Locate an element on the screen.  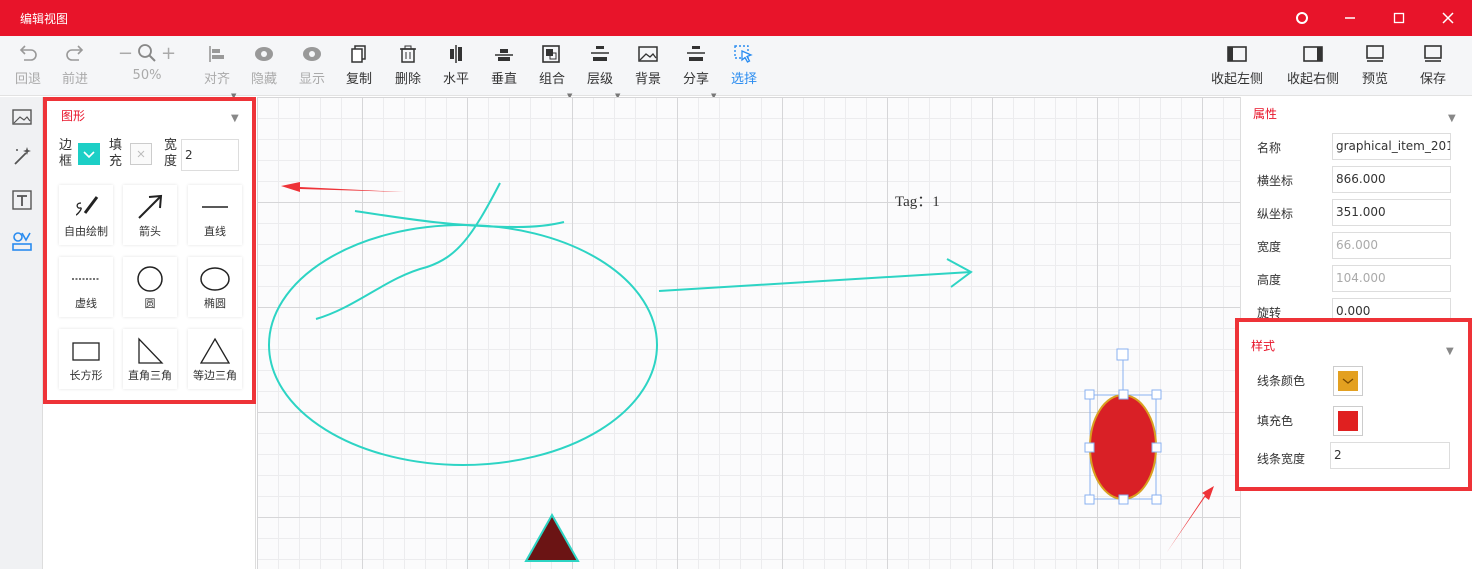
eye-icon is located at coordinates (312, 54).